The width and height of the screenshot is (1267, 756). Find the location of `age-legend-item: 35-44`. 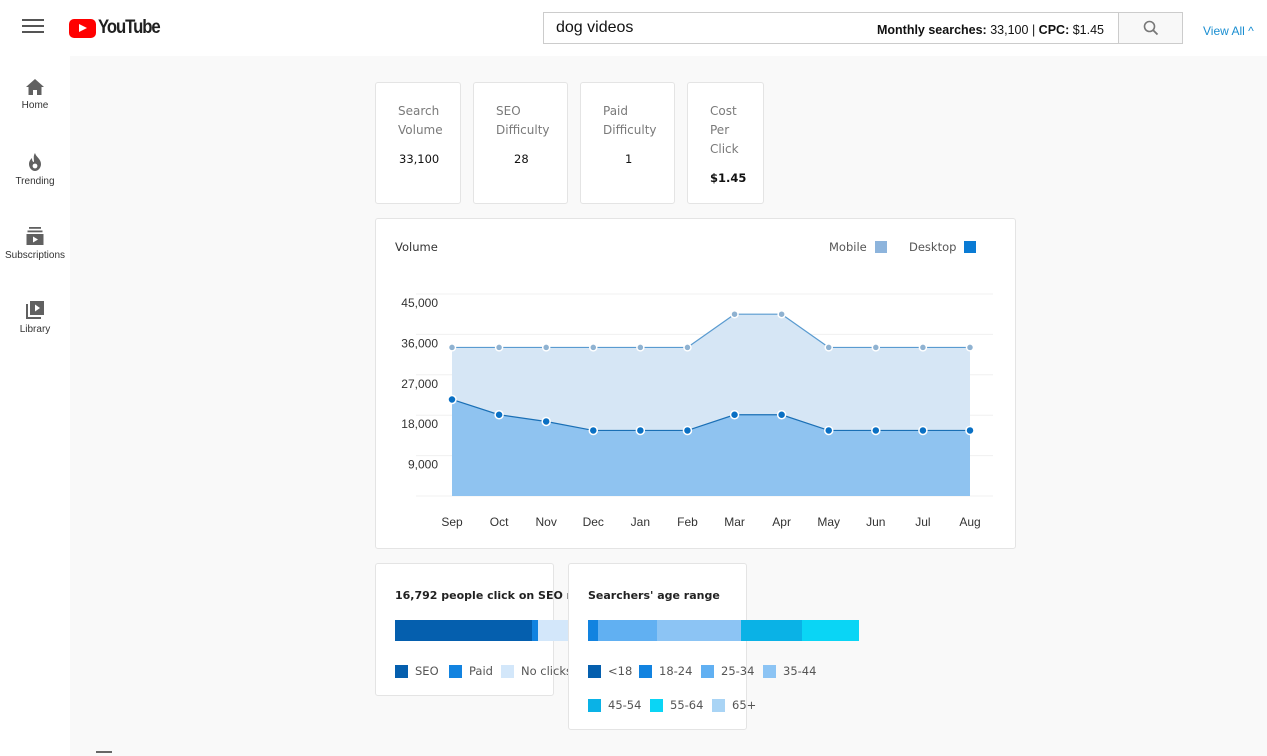

age-legend-item: 35-44 is located at coordinates (789, 671).